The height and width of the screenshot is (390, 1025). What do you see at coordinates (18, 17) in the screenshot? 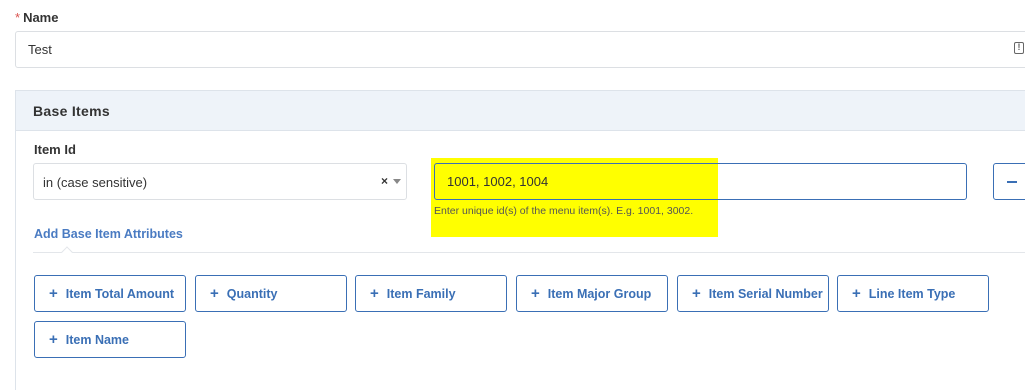
I see `required-marker: *` at bounding box center [18, 17].